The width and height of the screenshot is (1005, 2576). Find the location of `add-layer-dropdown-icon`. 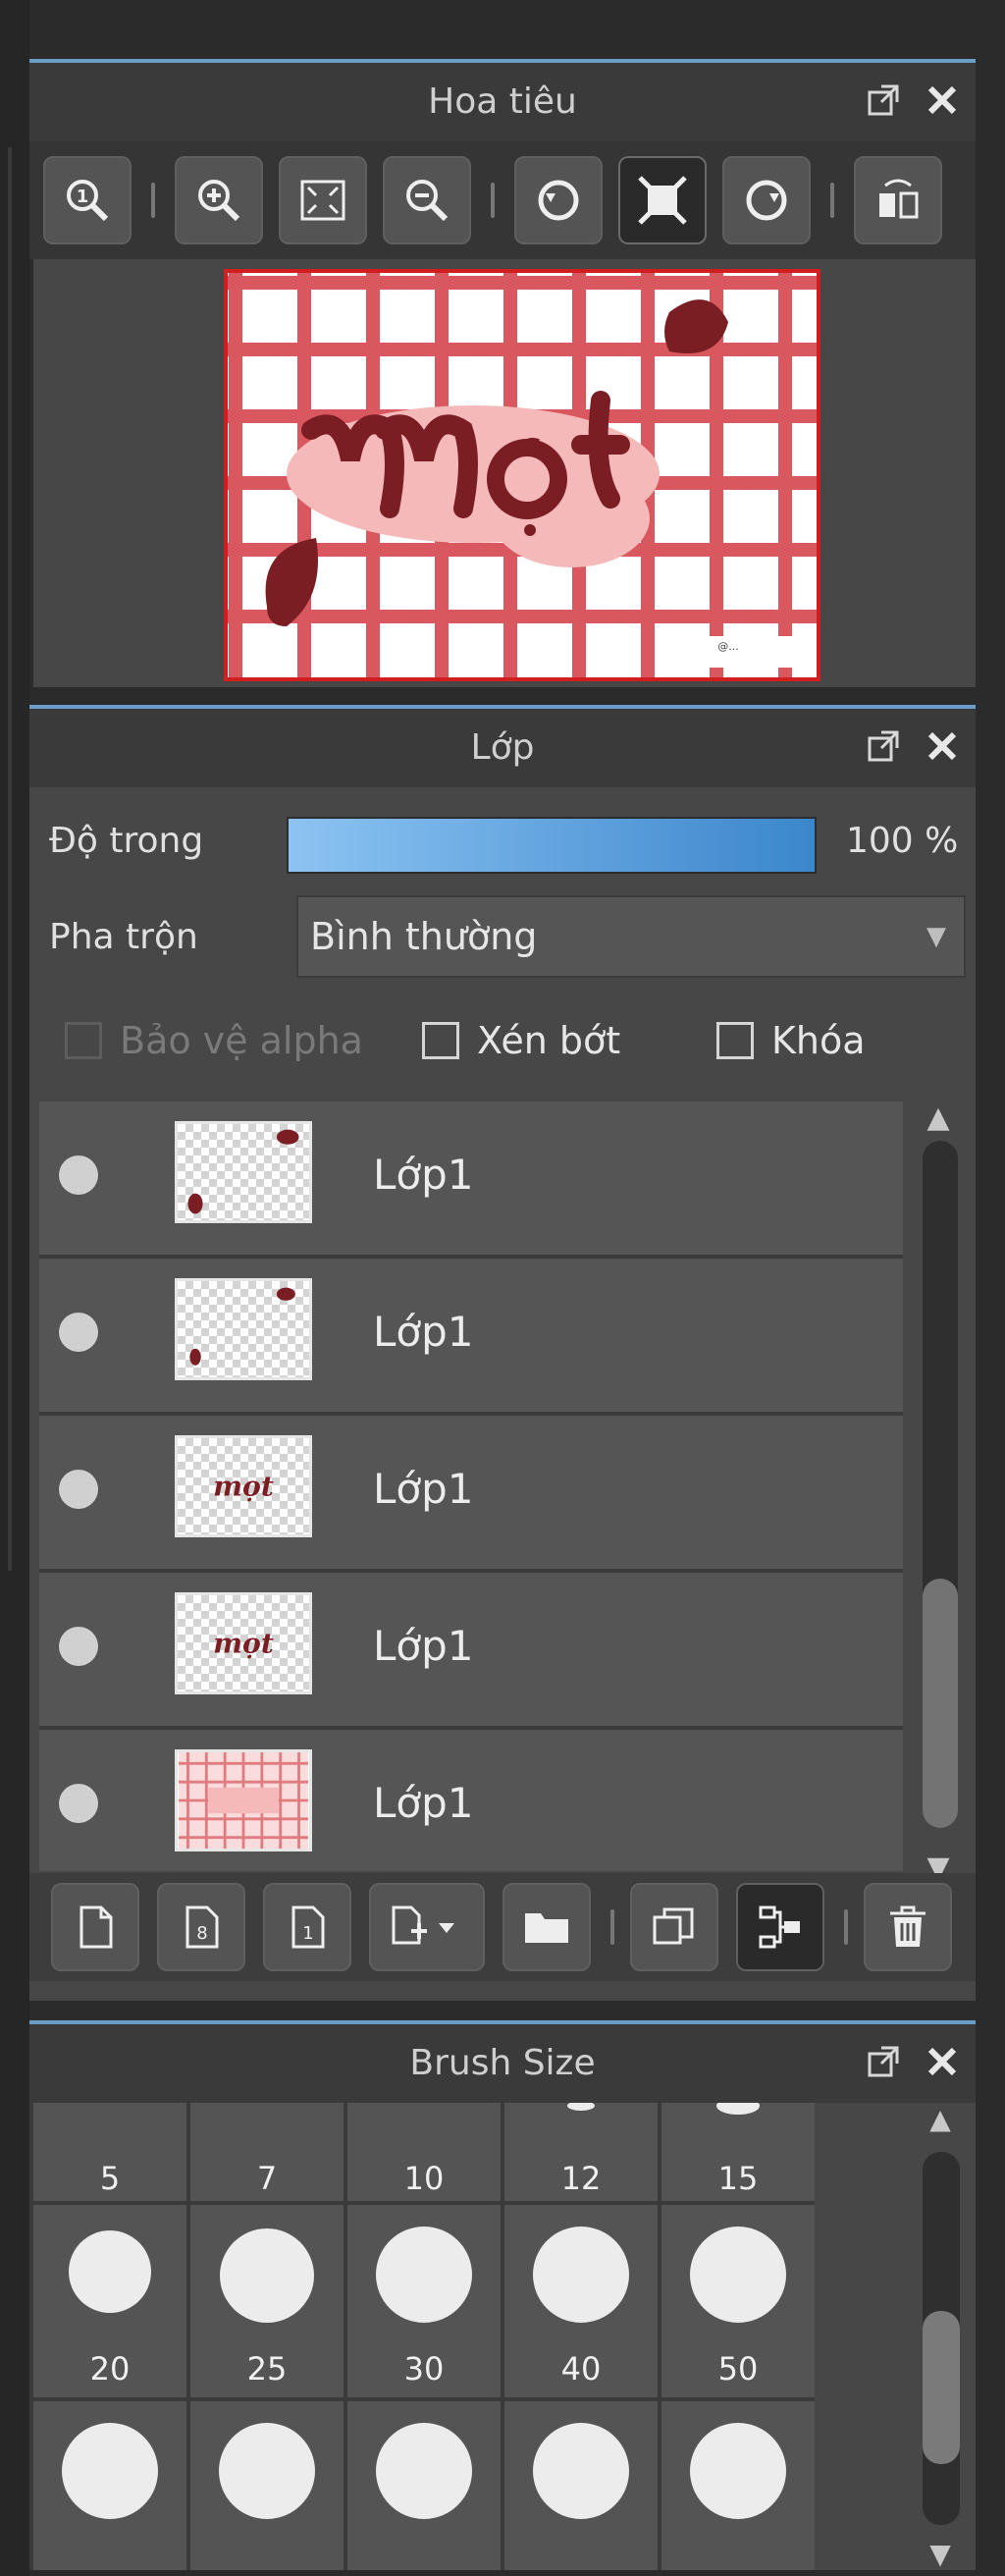

add-layer-dropdown-icon is located at coordinates (427, 1927).